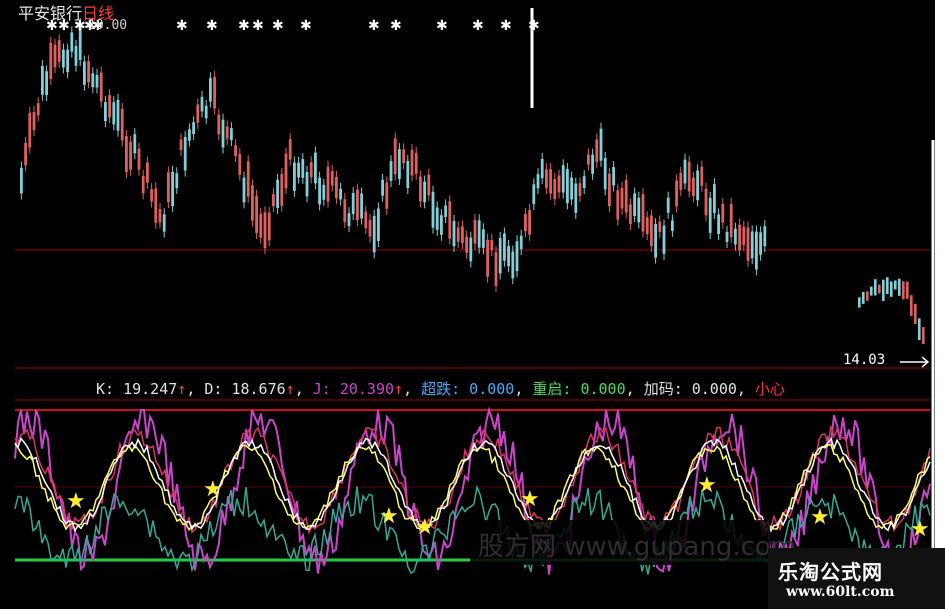 This screenshot has width=945, height=613. I want to click on watermark-url: www.60lt.com, so click(840, 592).